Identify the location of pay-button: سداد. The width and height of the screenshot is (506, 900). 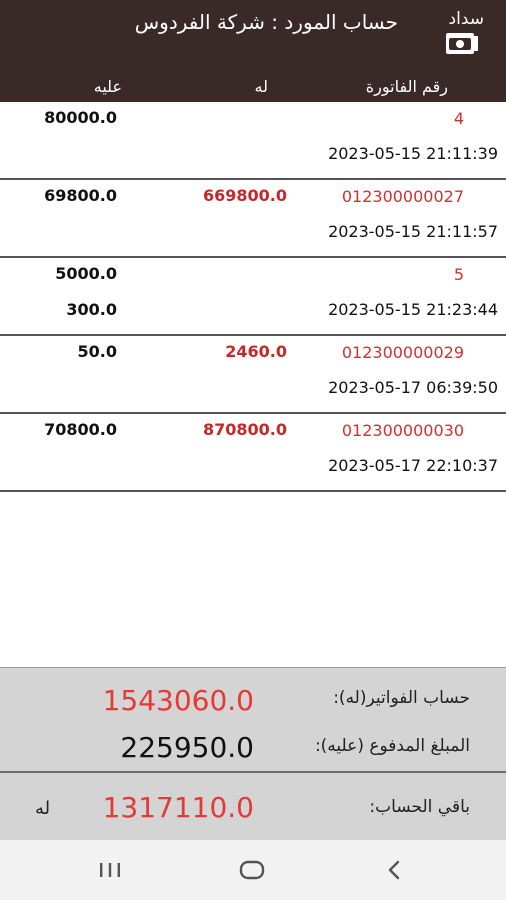
(461, 33).